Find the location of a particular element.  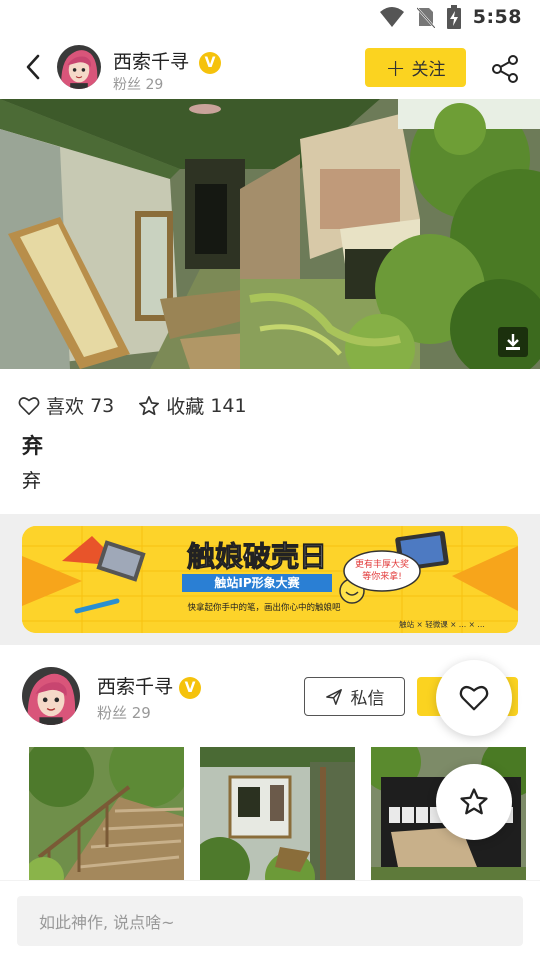

likes-label: 喜欢 is located at coordinates (65, 407).